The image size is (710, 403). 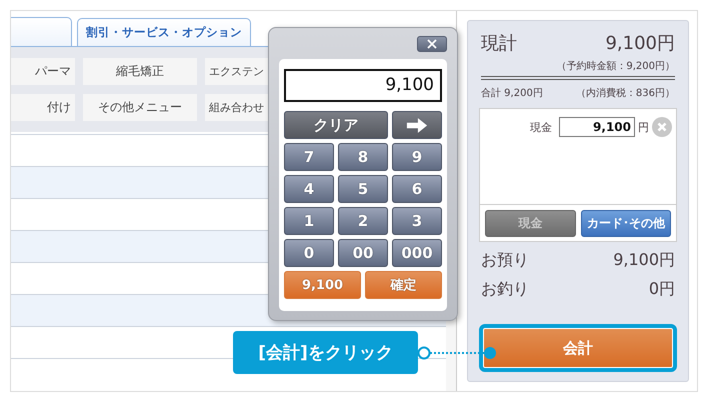 I want to click on change-label: お釣り, so click(x=505, y=289).